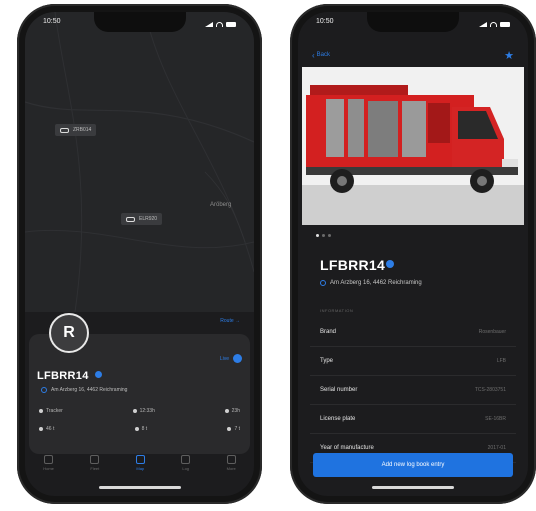  I want to click on meta-item: 8 t, so click(140, 429).